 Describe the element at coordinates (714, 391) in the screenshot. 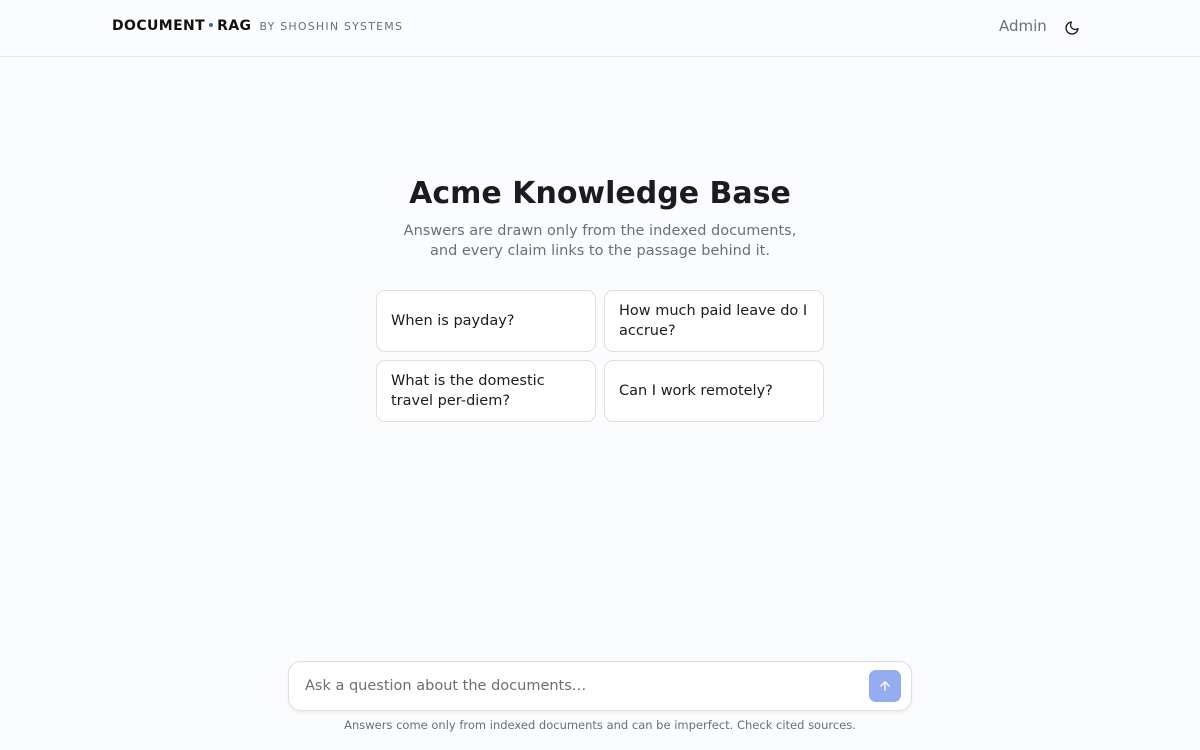

I see `suggestion-card-remote-work: Can I work remotely?` at that location.